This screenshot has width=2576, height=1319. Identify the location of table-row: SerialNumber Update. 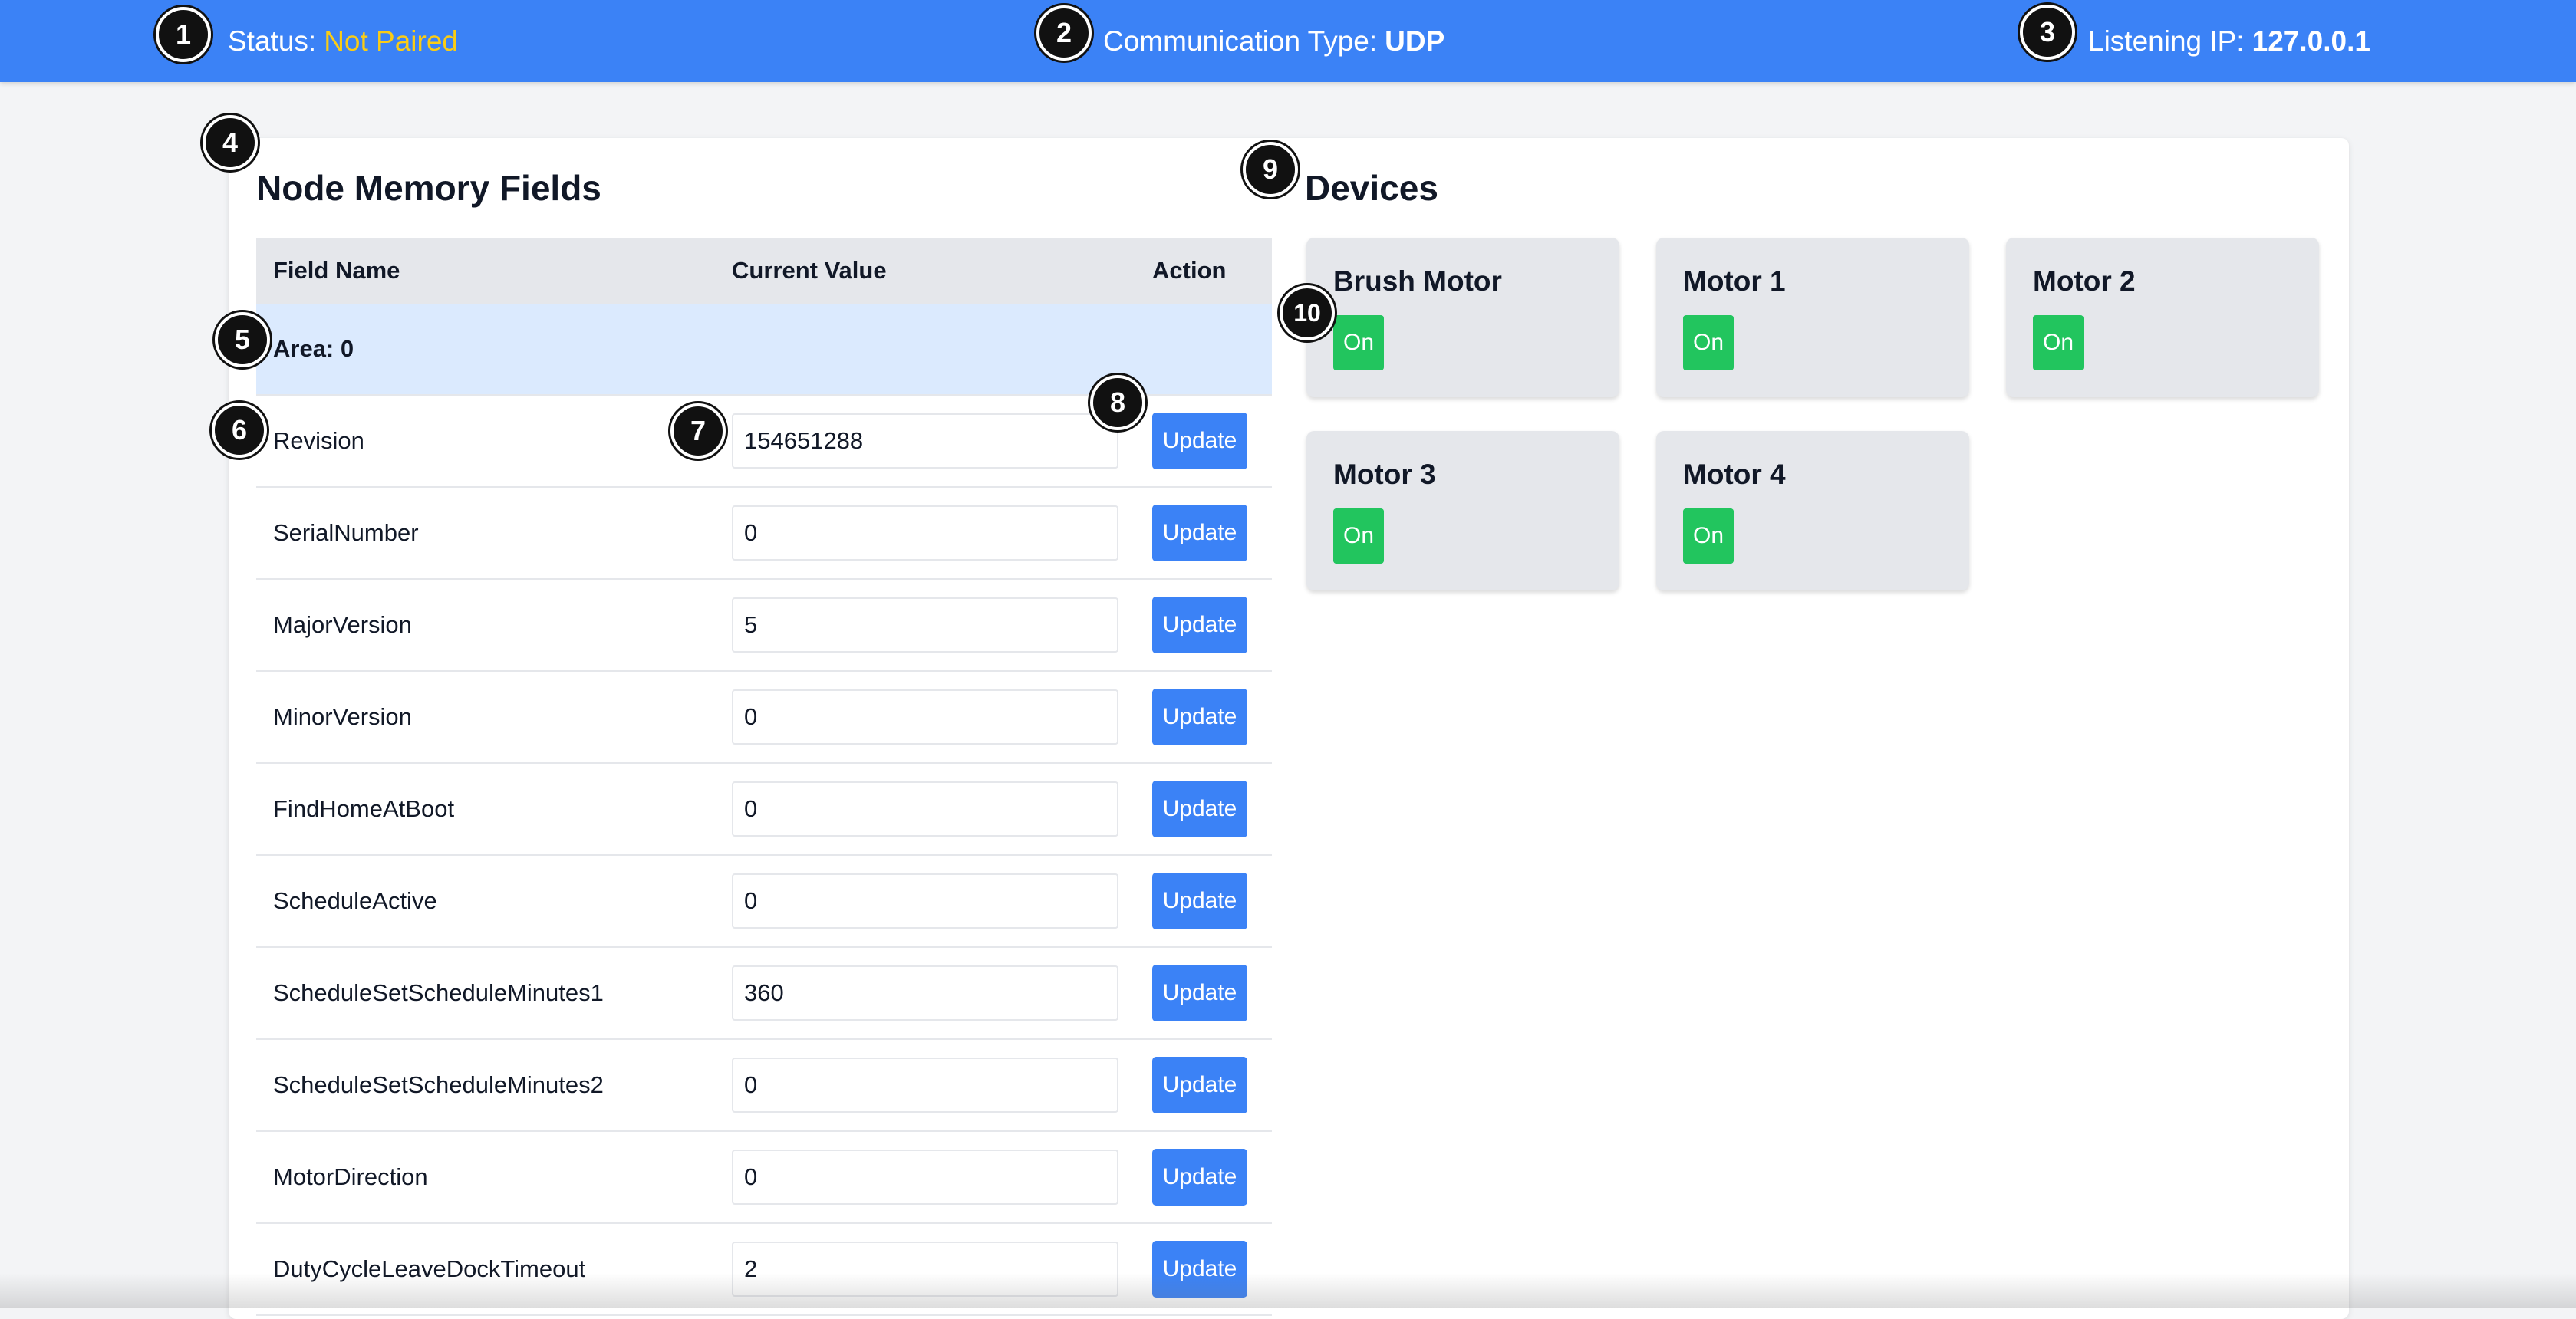
(764, 533).